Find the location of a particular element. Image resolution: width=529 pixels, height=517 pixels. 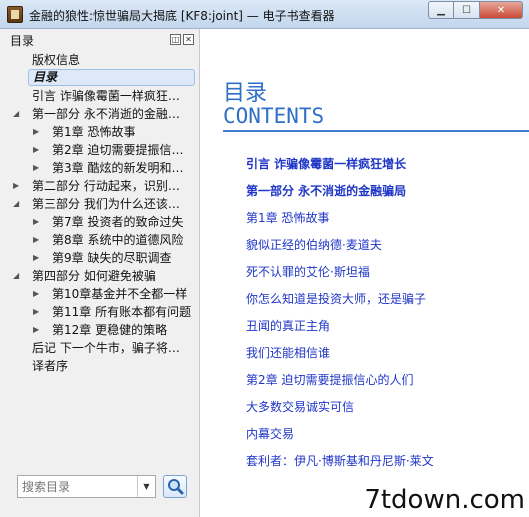

toc-item: 版权信息 is located at coordinates (100, 60).